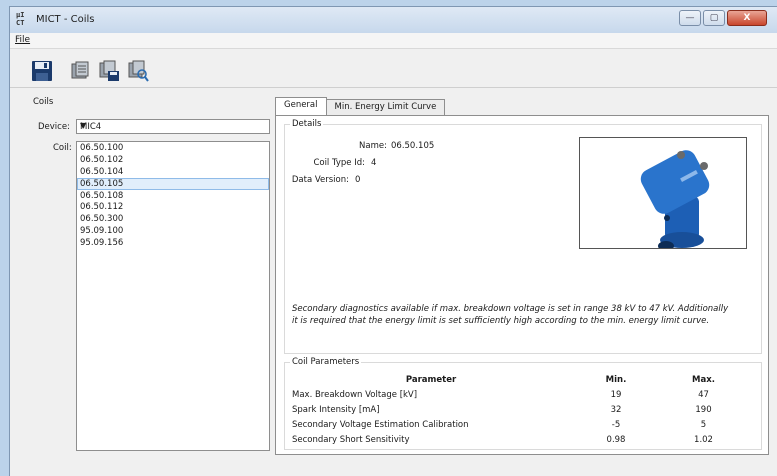 The width and height of the screenshot is (777, 476). What do you see at coordinates (173, 219) in the screenshot?
I see `list-item: 06.50.300` at bounding box center [173, 219].